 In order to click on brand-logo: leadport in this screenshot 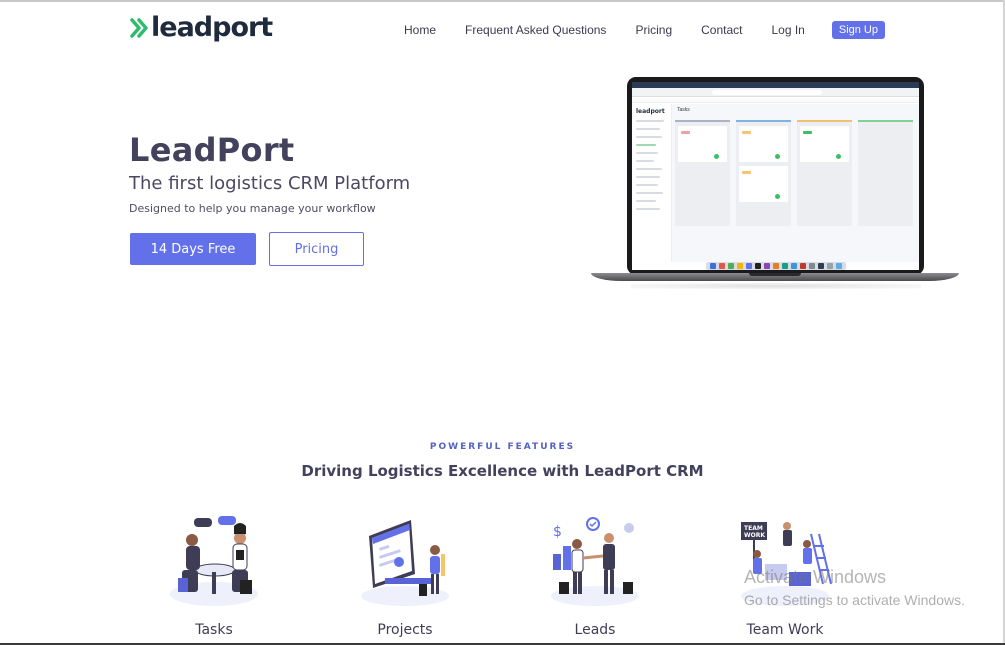, I will do `click(201, 28)`.